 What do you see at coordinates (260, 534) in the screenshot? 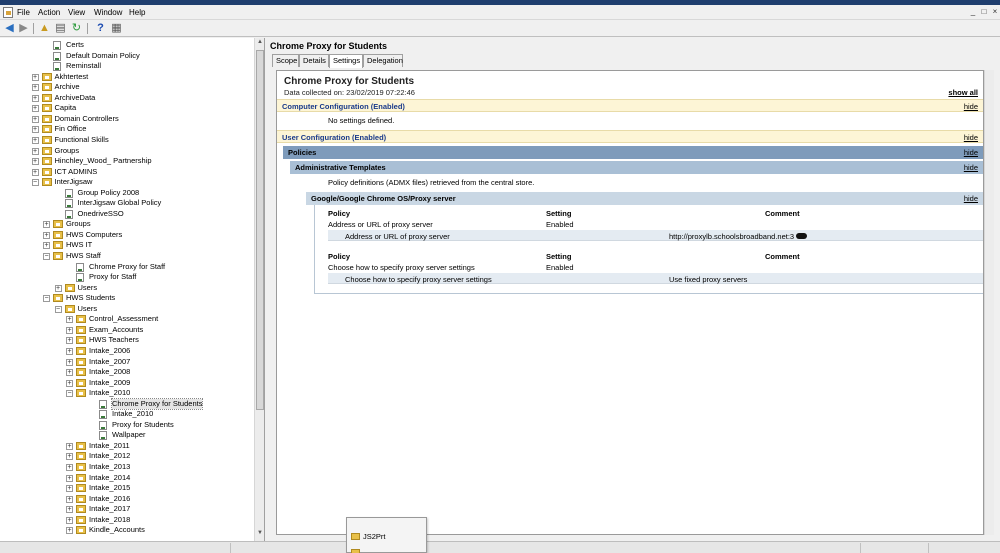
I see `scroll-down-icon: ▼` at bounding box center [260, 534].